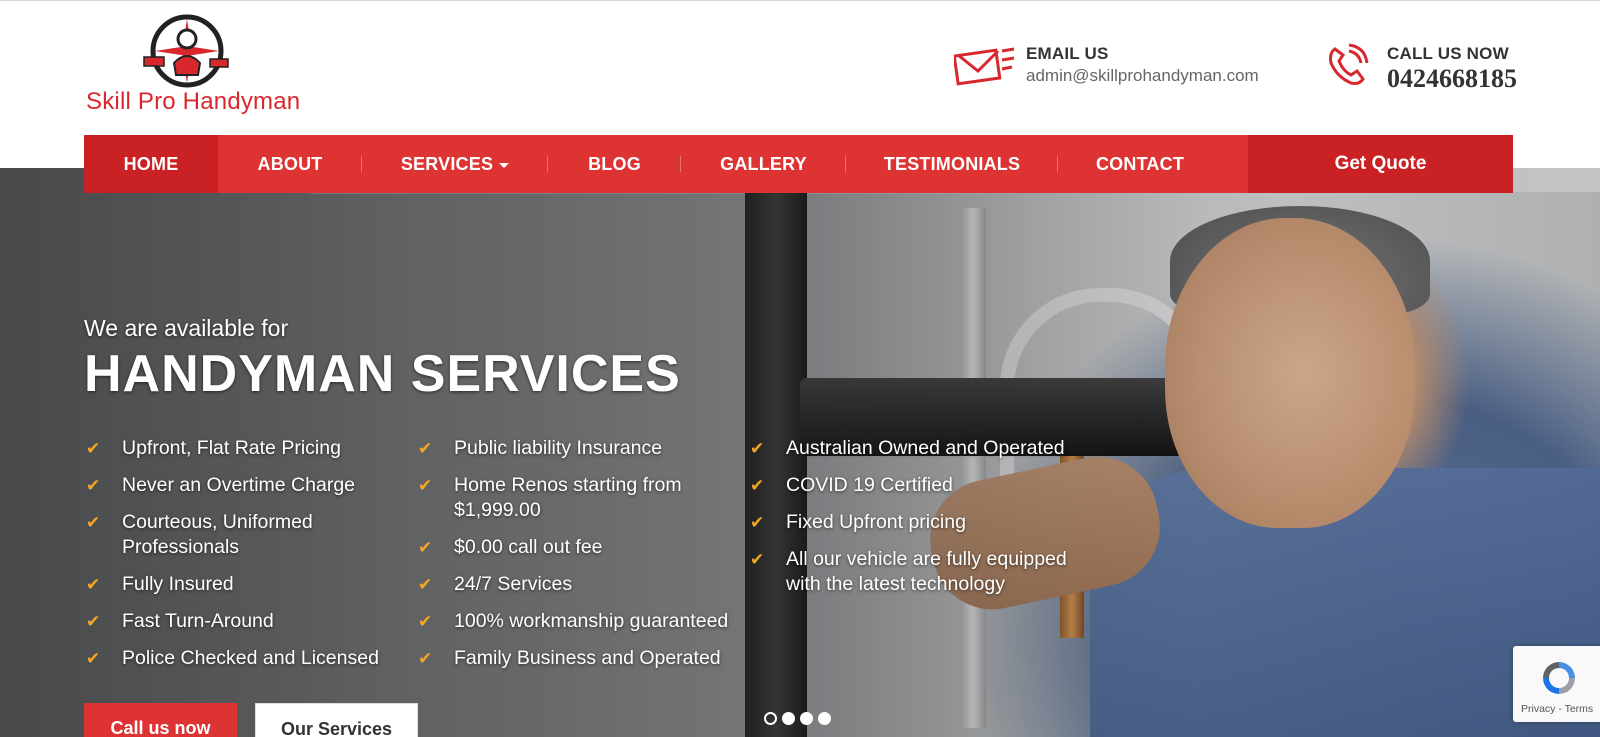 This screenshot has width=1600, height=737. I want to click on feature-item: ✔ Australian Owned and Operated, so click(918, 448).